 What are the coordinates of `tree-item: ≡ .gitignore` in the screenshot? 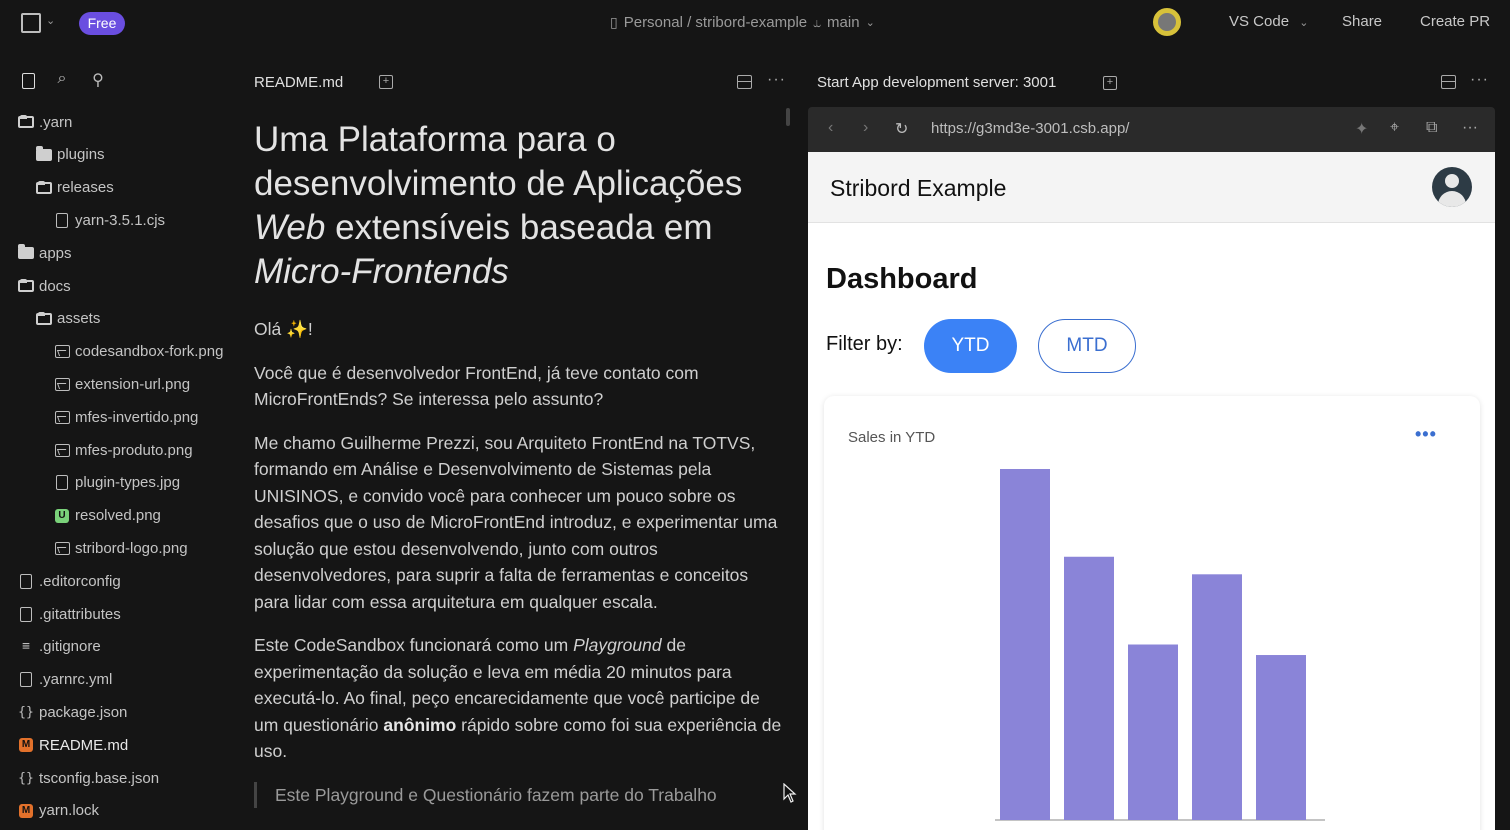 It's located at (59, 647).